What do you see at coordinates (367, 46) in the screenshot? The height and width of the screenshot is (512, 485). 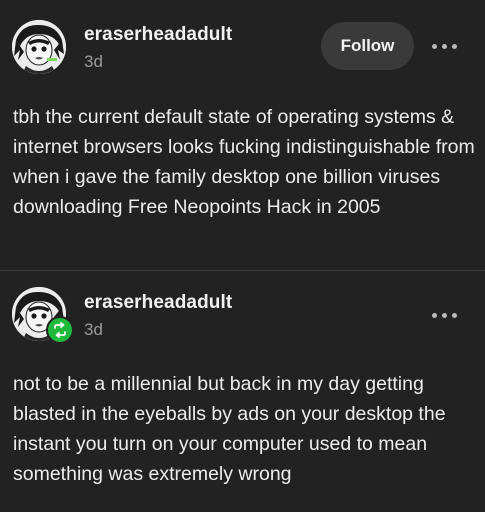 I see `follow-button: Follow` at bounding box center [367, 46].